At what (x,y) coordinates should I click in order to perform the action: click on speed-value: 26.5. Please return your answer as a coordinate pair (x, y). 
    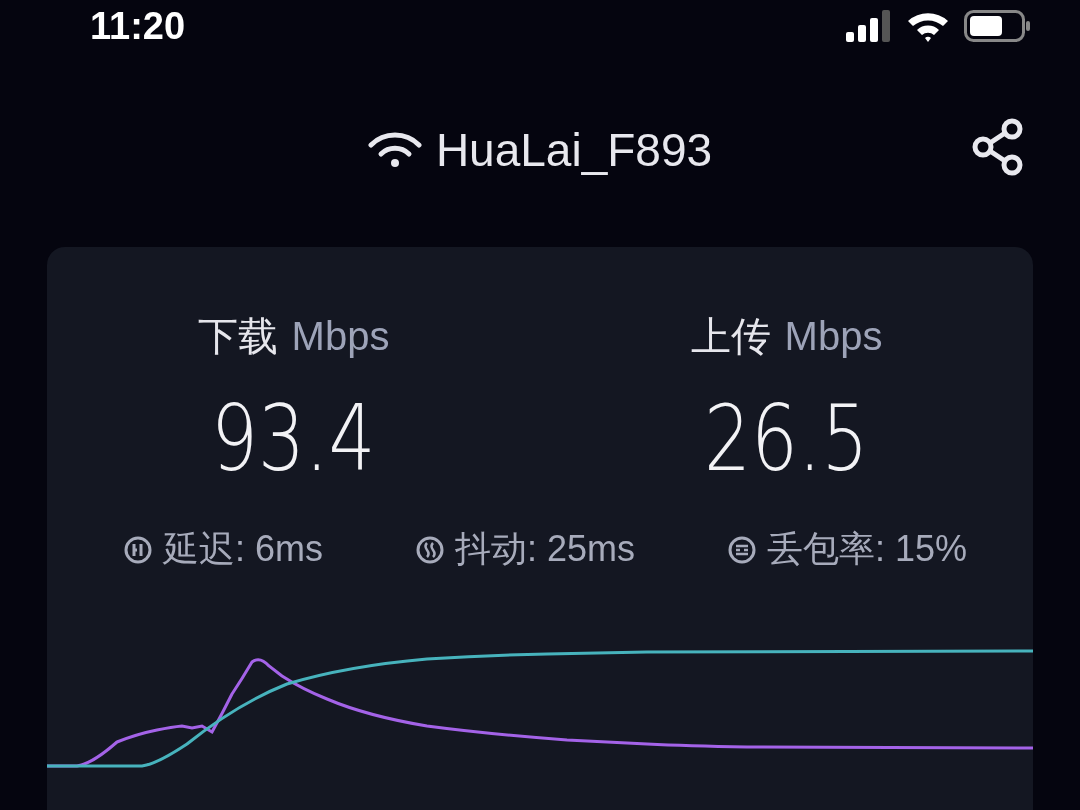
    Looking at the image, I should click on (786, 438).